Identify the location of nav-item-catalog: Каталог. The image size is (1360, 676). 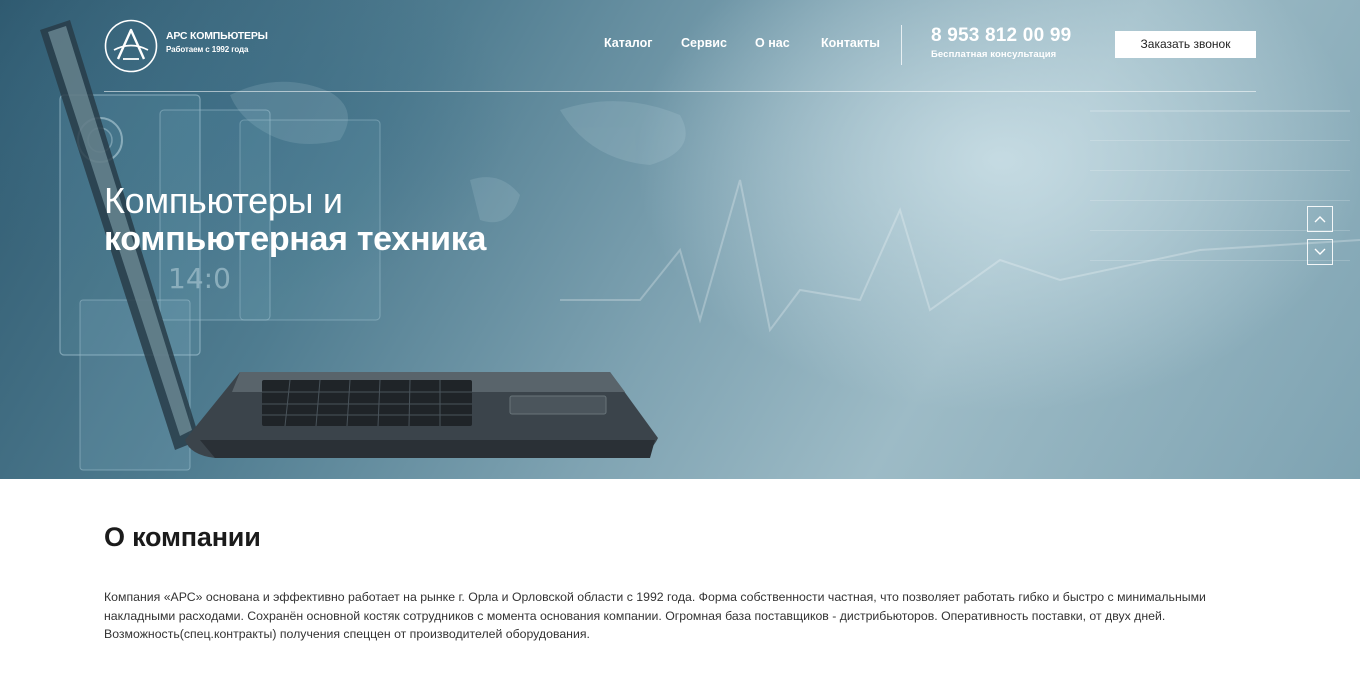
(628, 43).